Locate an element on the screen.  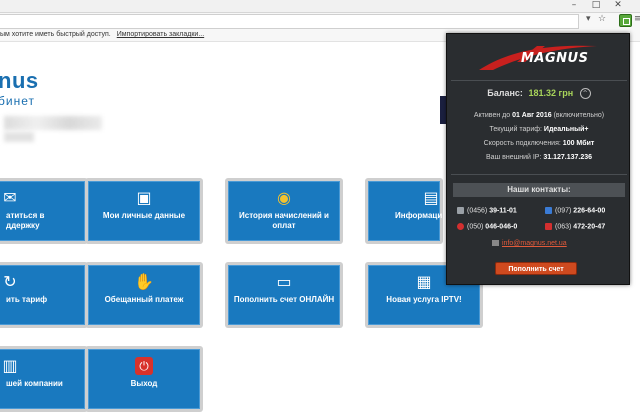
tile-body: ▤ Информаци is located at coordinates (405, 211).